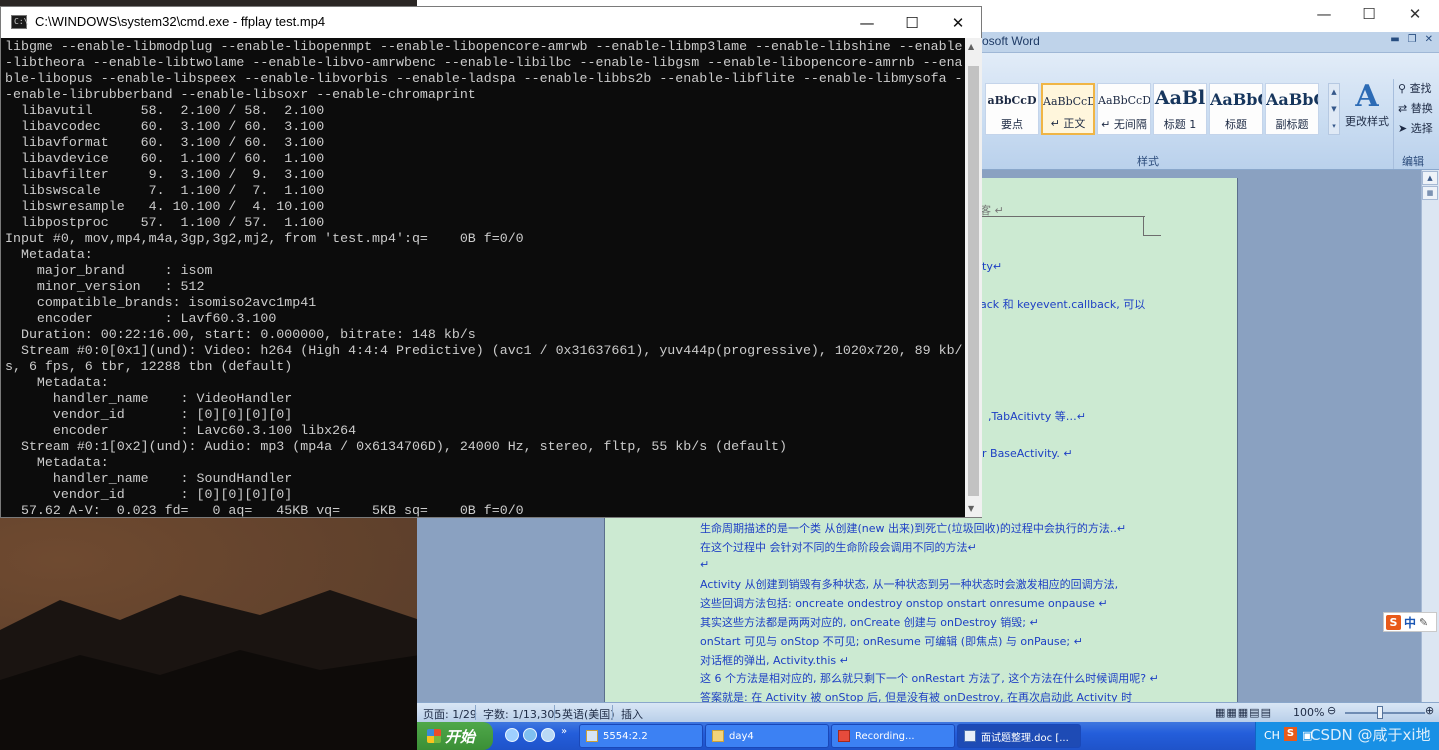  Describe the element at coordinates (1402, 88) in the screenshot. I see `binoculars-icon: ⚲` at that location.